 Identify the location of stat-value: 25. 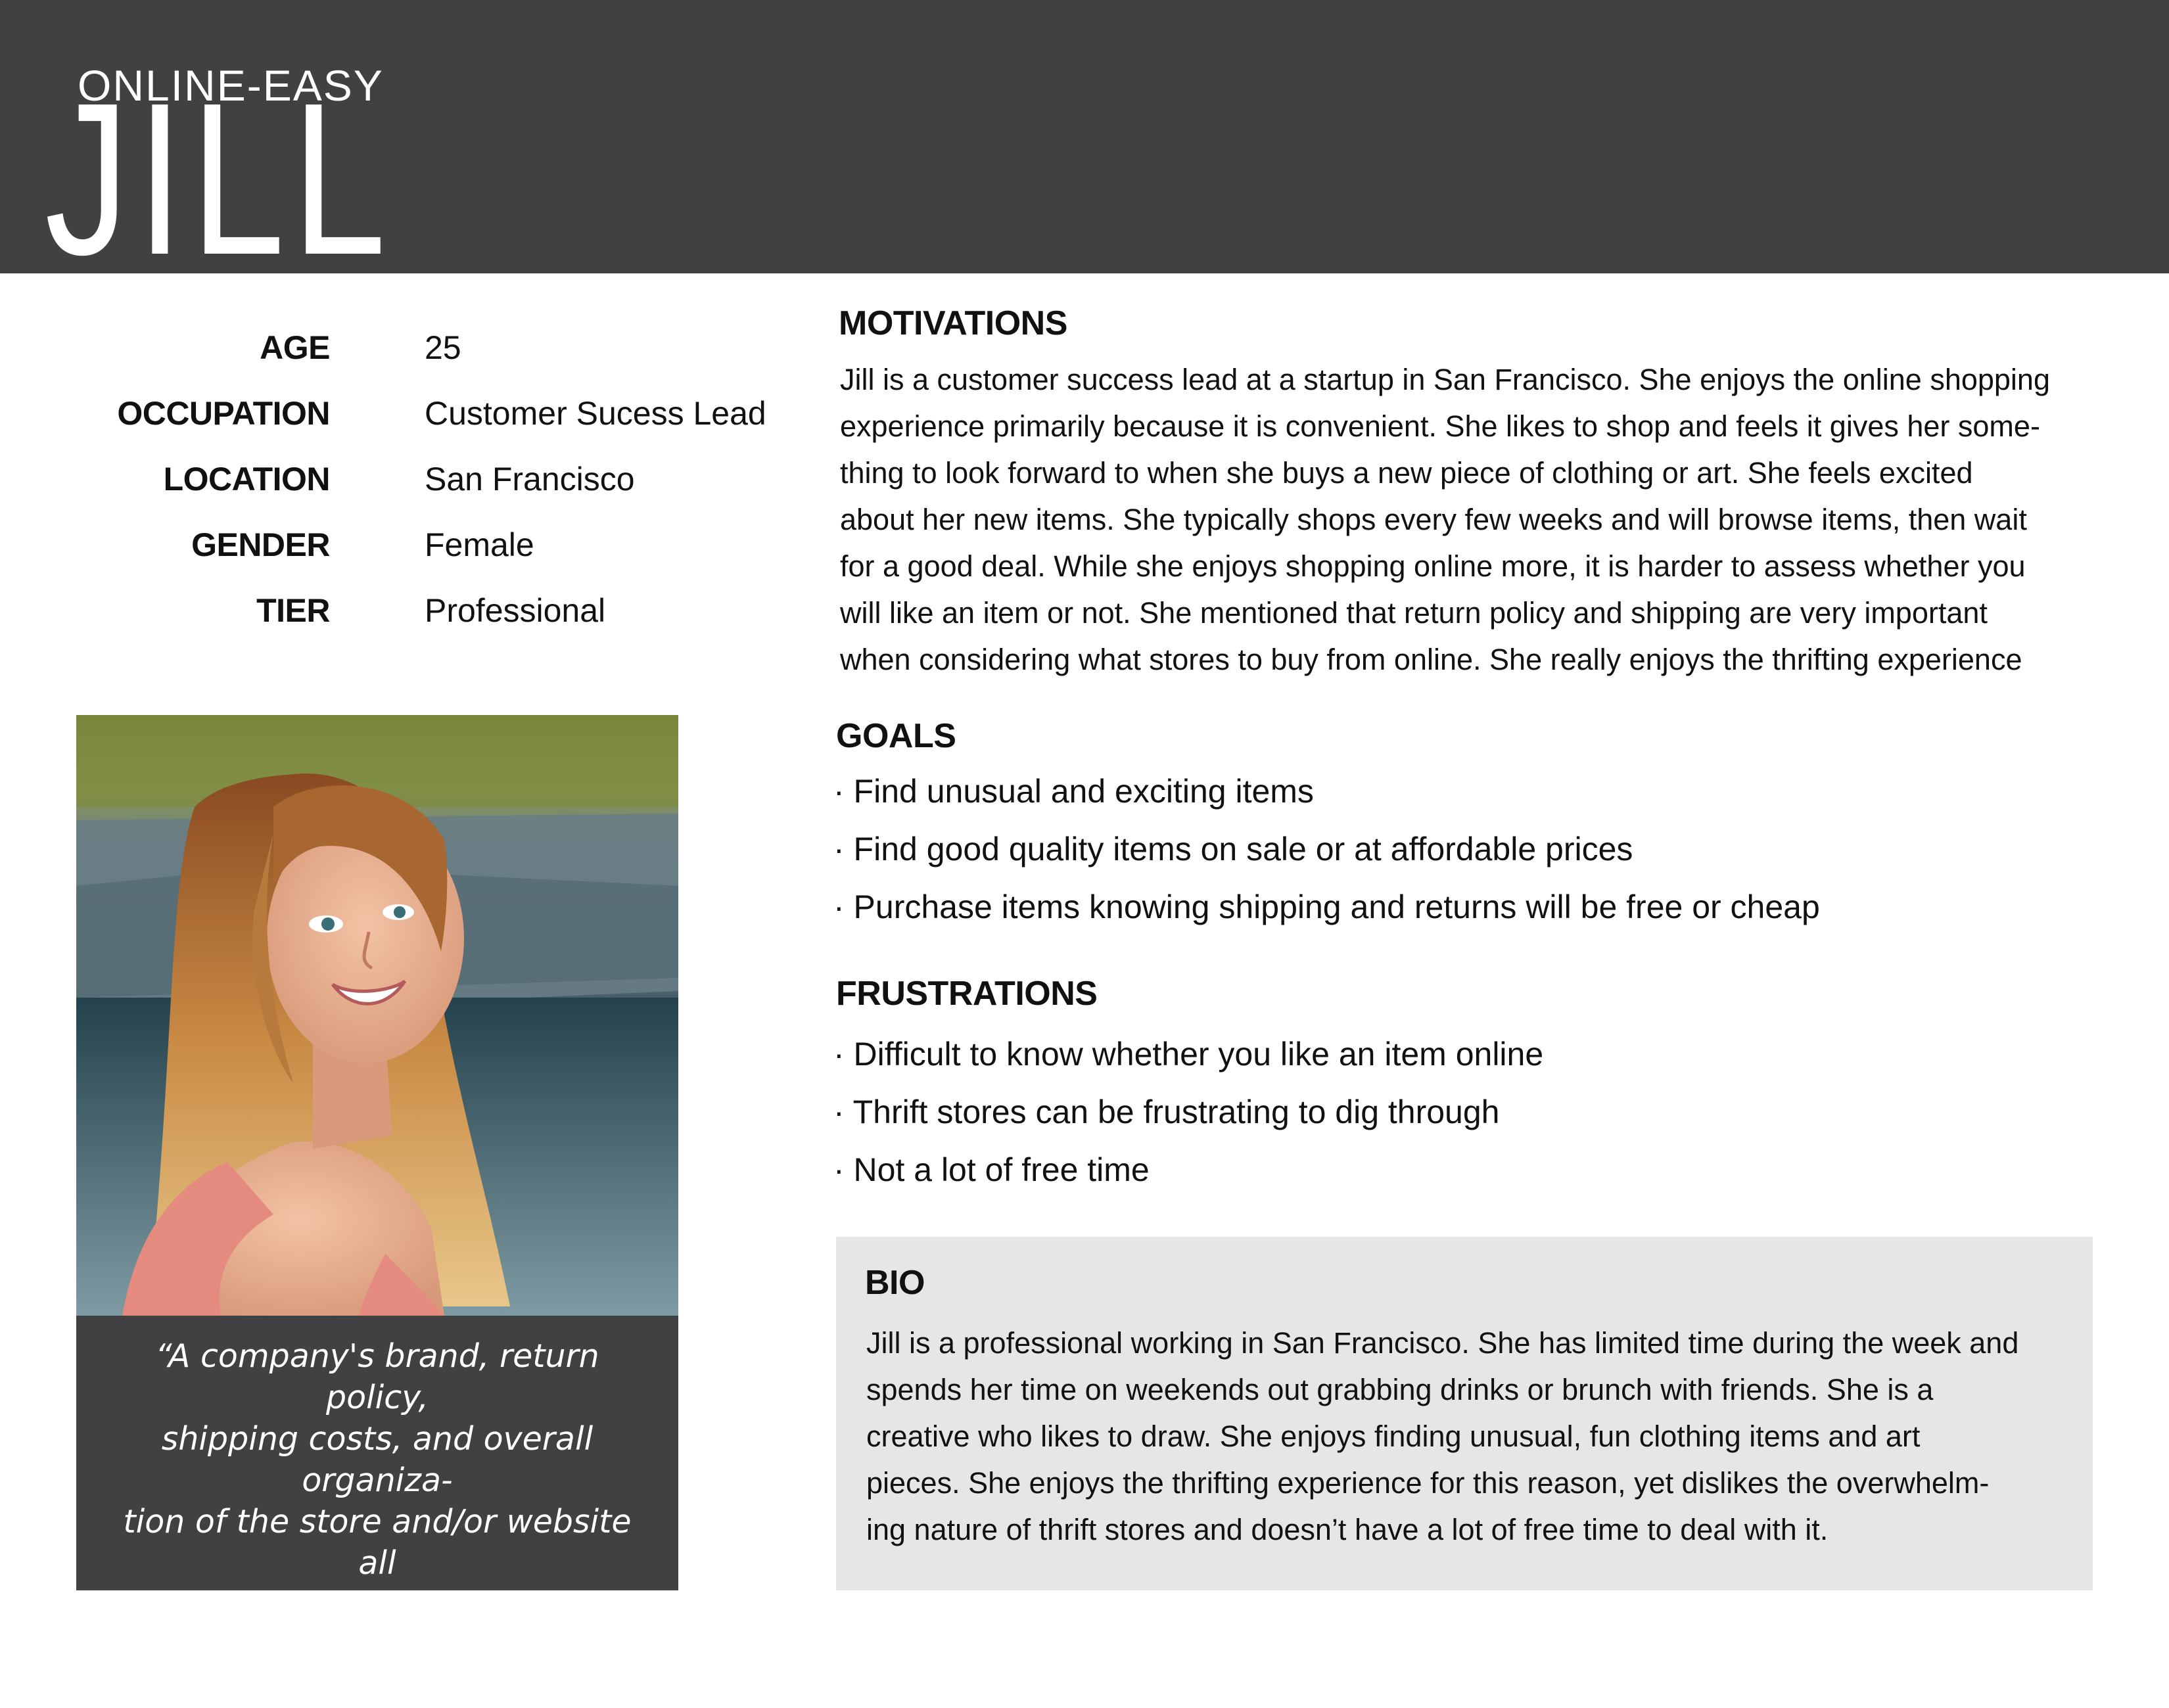
(443, 347).